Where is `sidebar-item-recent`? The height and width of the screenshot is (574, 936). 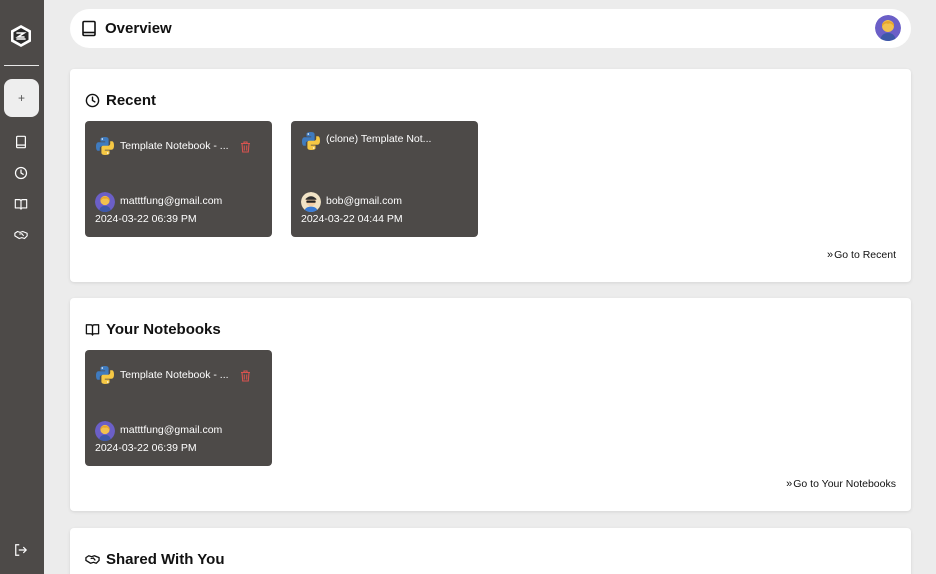 sidebar-item-recent is located at coordinates (21, 173).